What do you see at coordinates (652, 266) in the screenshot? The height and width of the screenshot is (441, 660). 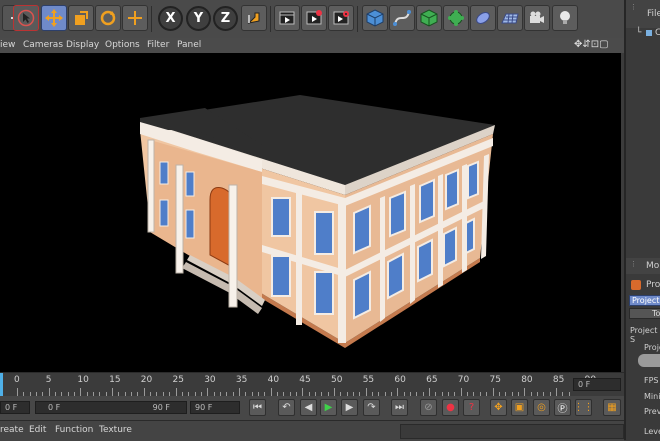 I see `menu-mode: Mo` at bounding box center [652, 266].